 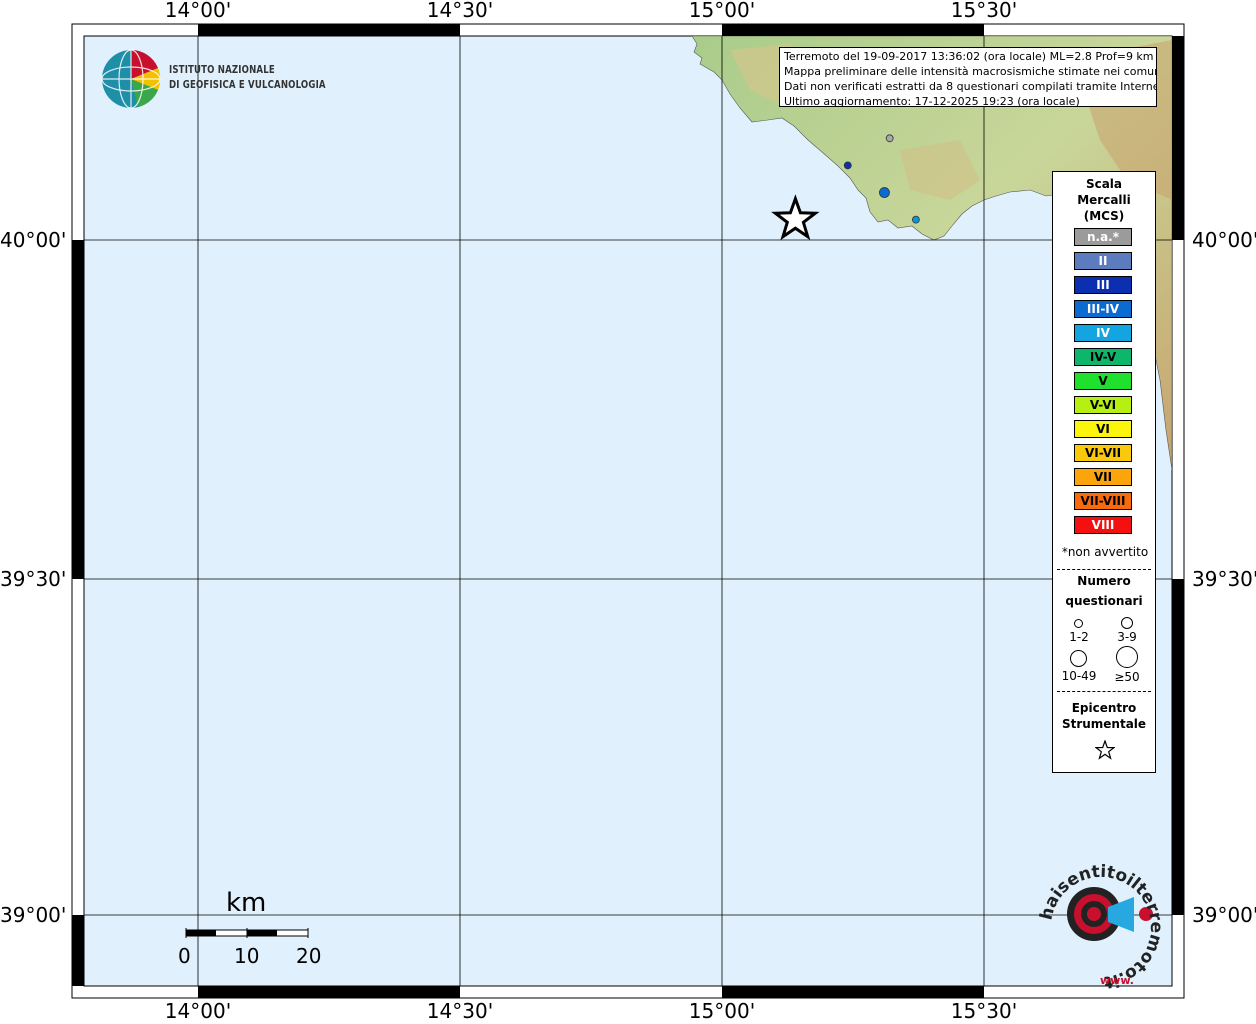 What do you see at coordinates (33, 579) in the screenshot?
I see `lat-tick-left: 39°30'` at bounding box center [33, 579].